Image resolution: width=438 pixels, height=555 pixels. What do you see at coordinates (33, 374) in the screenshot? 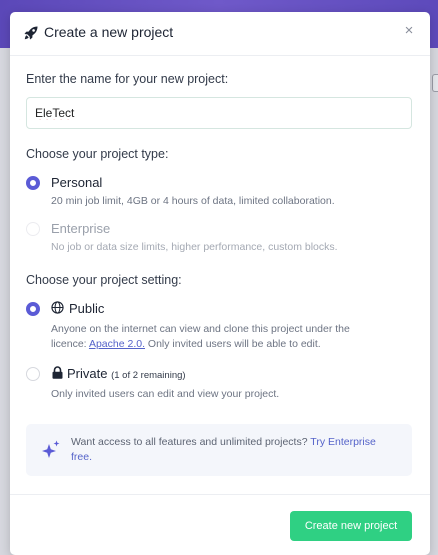
I see `radio-private` at bounding box center [33, 374].